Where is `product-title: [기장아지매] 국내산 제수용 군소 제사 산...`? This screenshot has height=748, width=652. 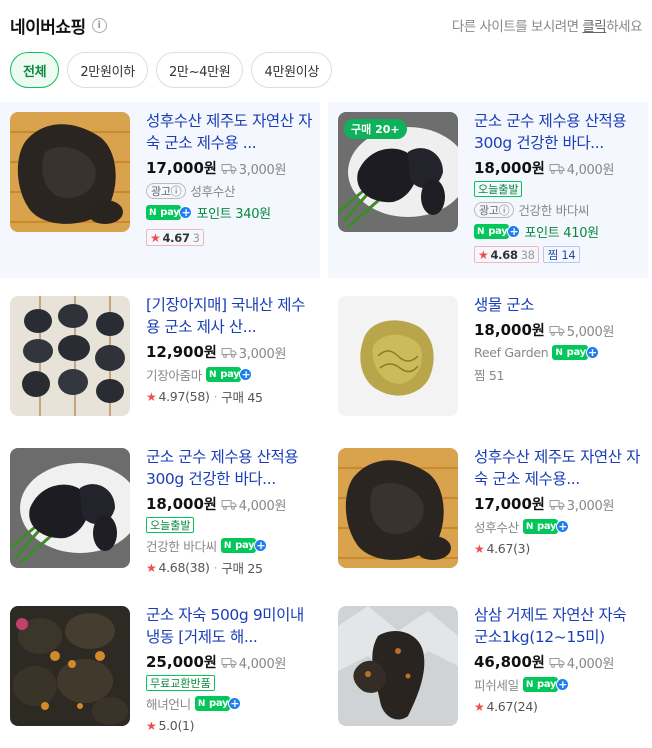 product-title: [기장아지매] 국내산 제수용 군소 제사 산... is located at coordinates (230, 316).